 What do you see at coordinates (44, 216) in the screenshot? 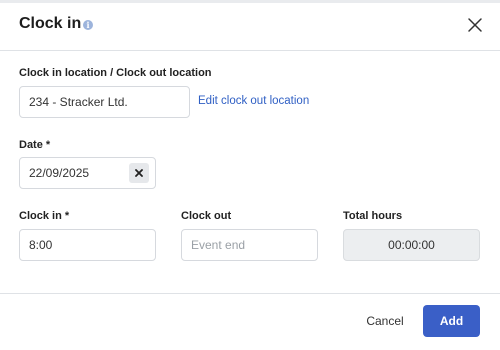
I see `clock-in-label: Clock in *` at bounding box center [44, 216].